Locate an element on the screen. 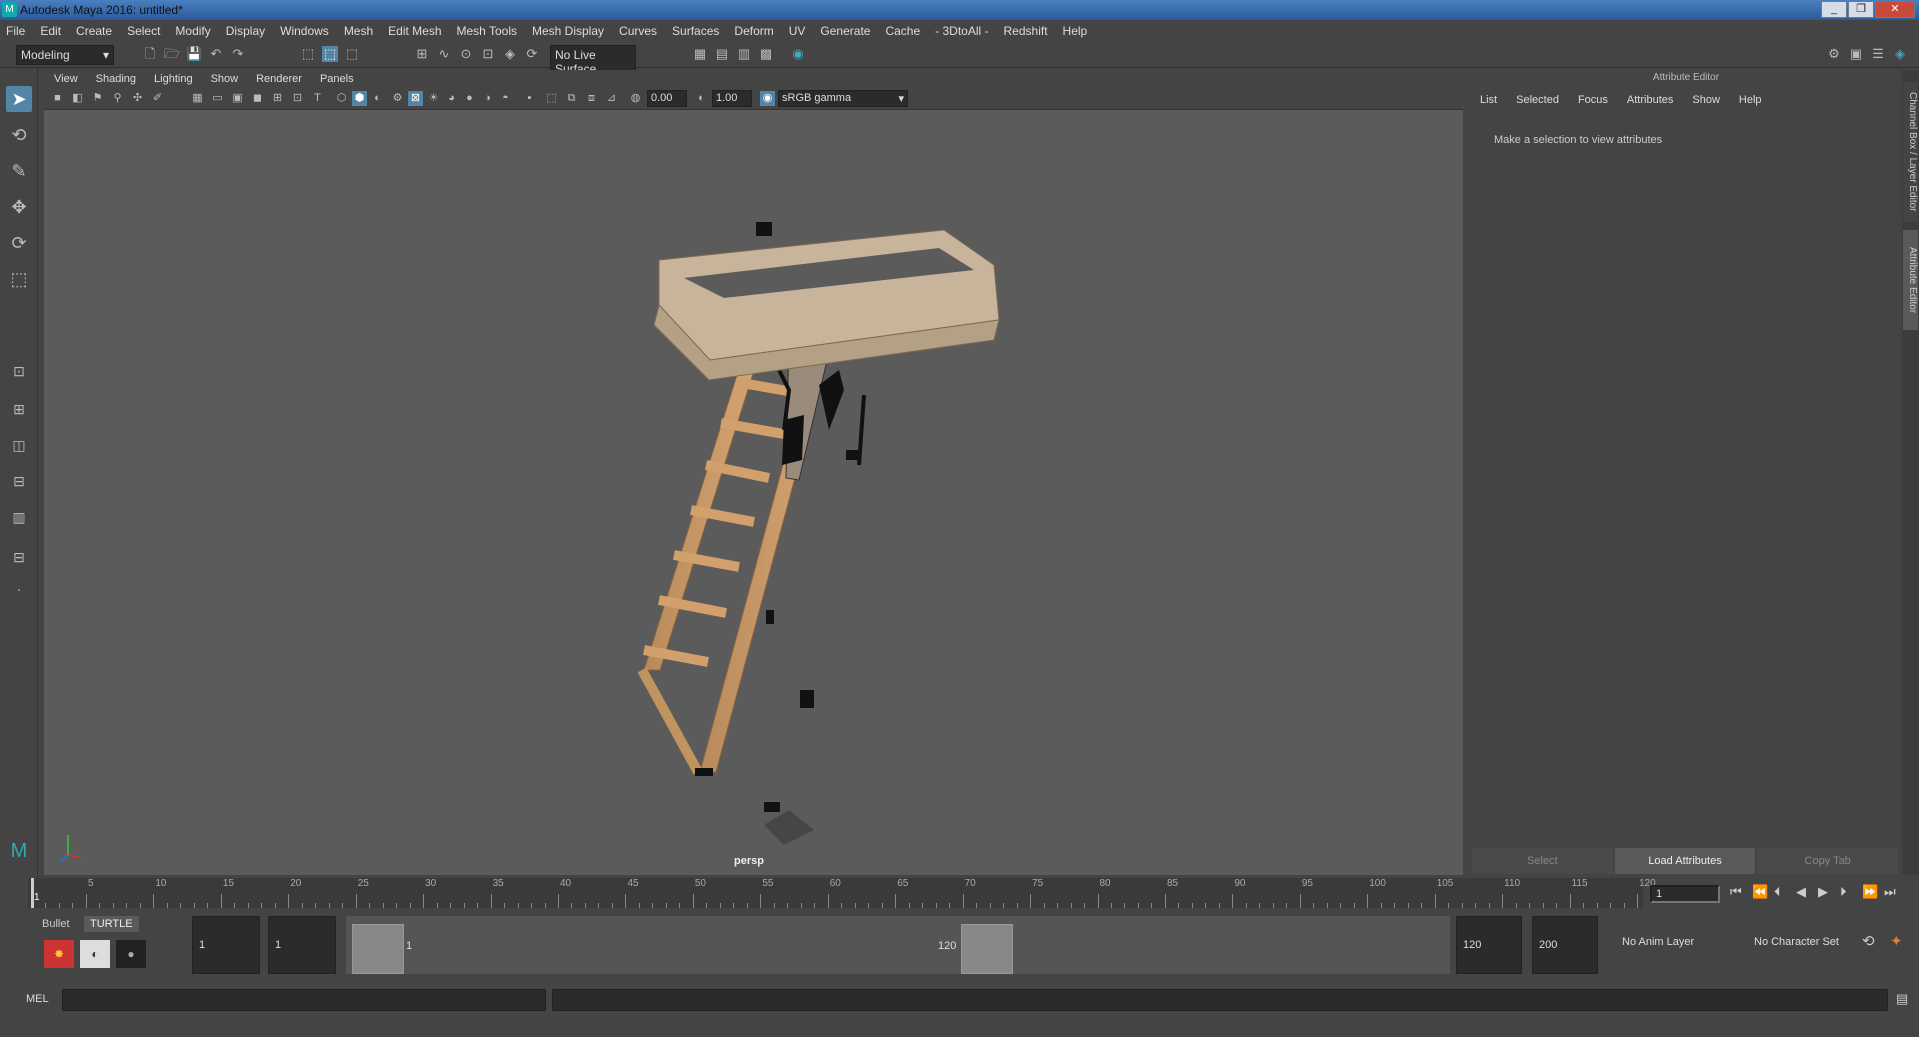 The height and width of the screenshot is (1037, 1919). select-by-object-icon: ⬚ is located at coordinates (330, 54).